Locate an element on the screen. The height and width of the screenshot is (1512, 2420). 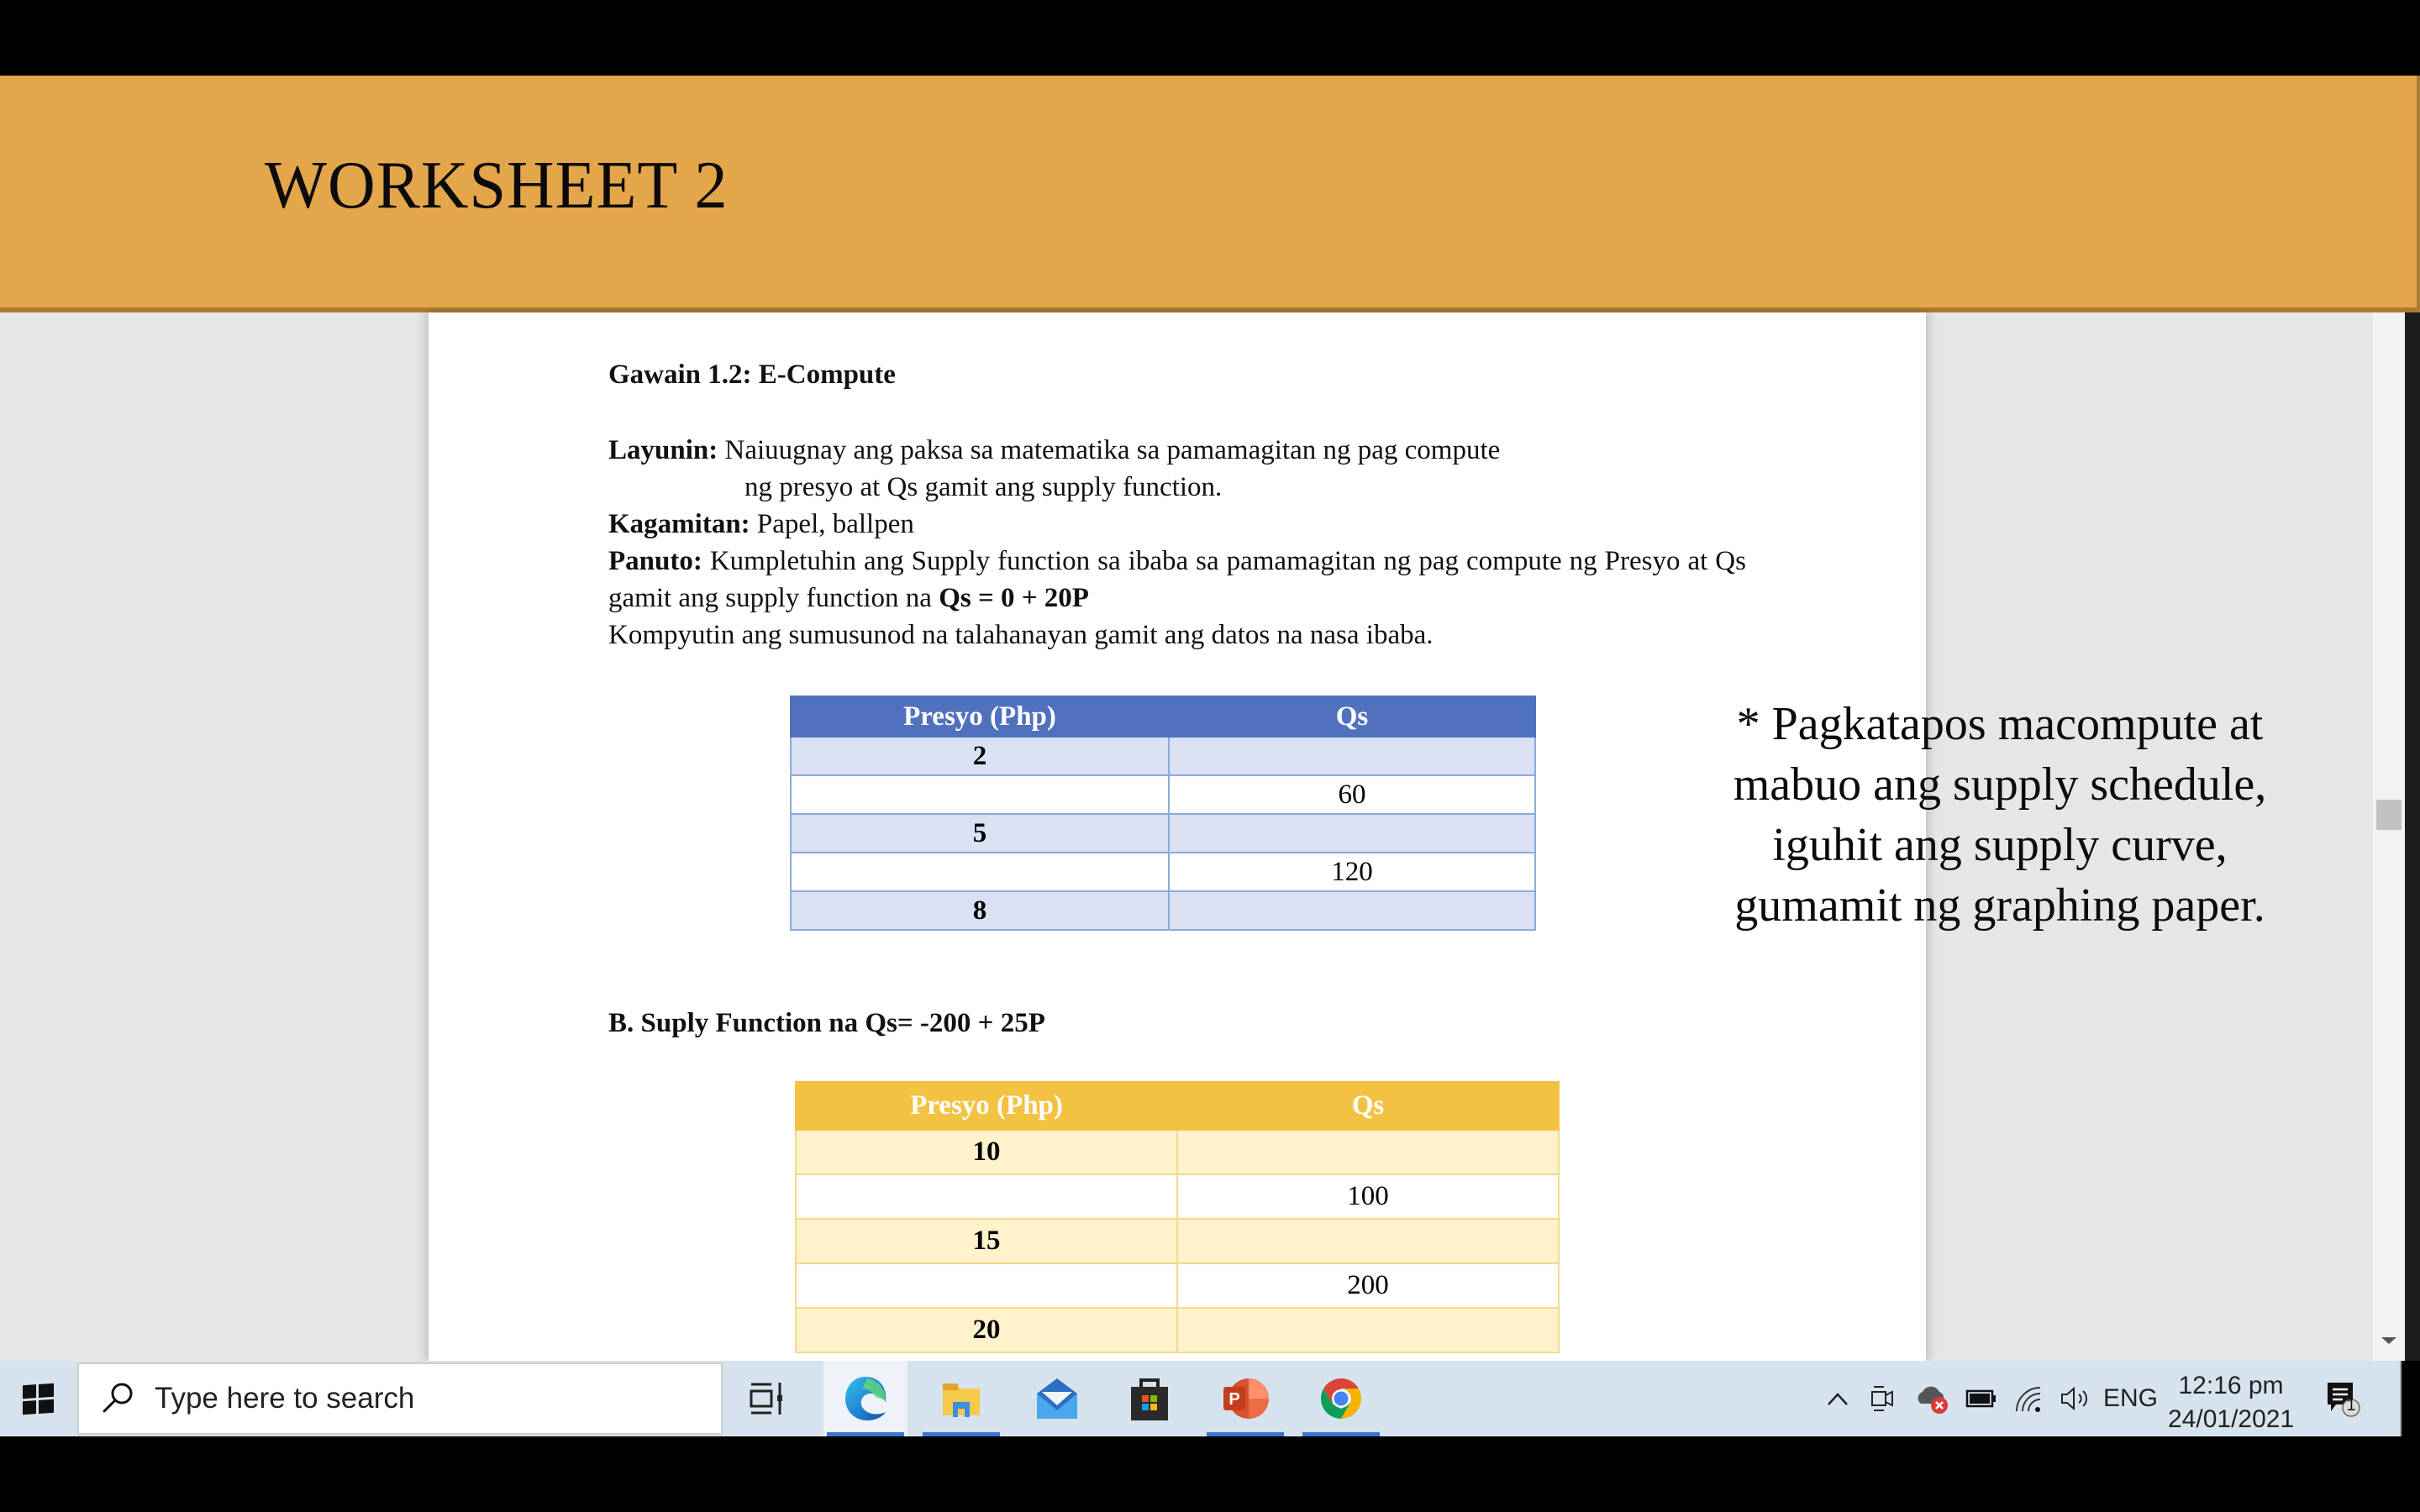
search-icon is located at coordinates (118, 1398).